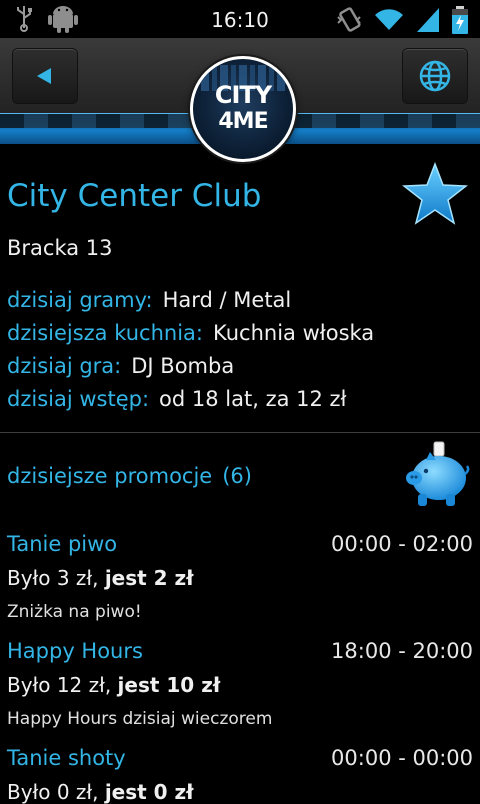 The height and width of the screenshot is (804, 480). Describe the element at coordinates (140, 719) in the screenshot. I see `promo-description: Happy Hours dzisiaj wieczorem` at that location.